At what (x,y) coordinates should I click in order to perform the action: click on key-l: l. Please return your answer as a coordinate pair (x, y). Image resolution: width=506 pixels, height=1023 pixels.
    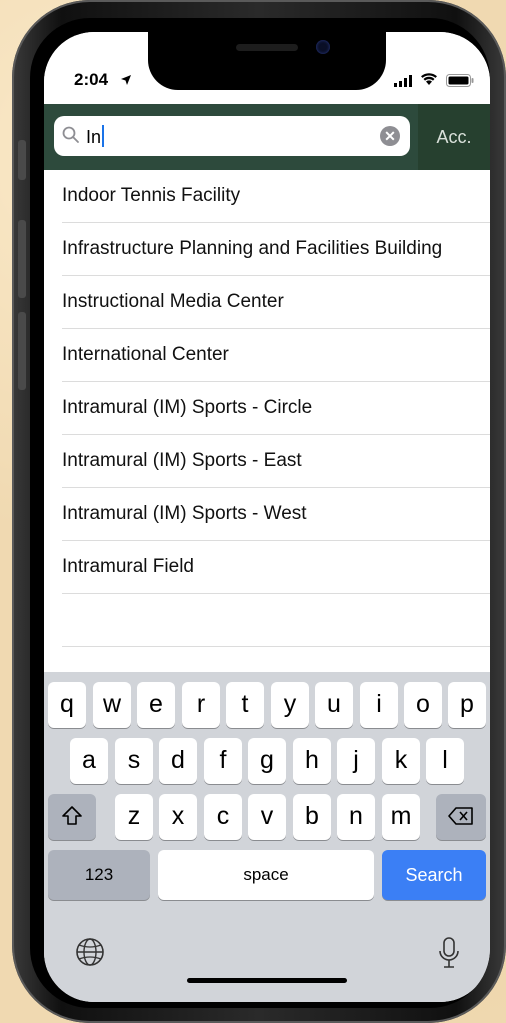
    Looking at the image, I should click on (445, 761).